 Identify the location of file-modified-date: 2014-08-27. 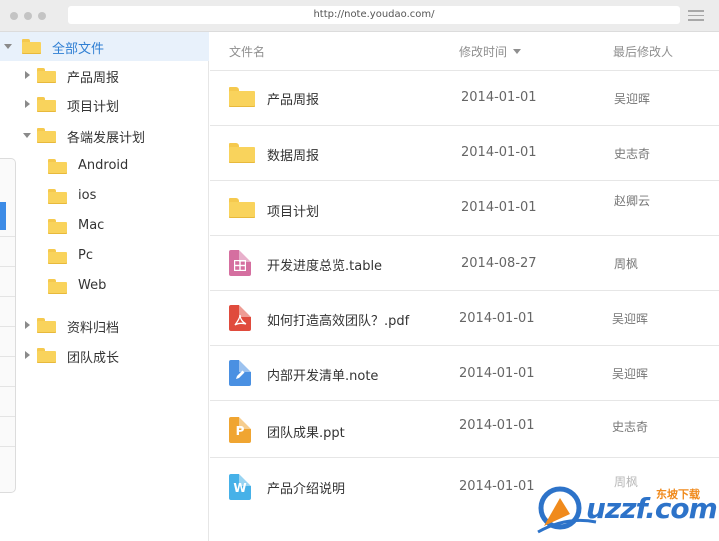
(499, 263).